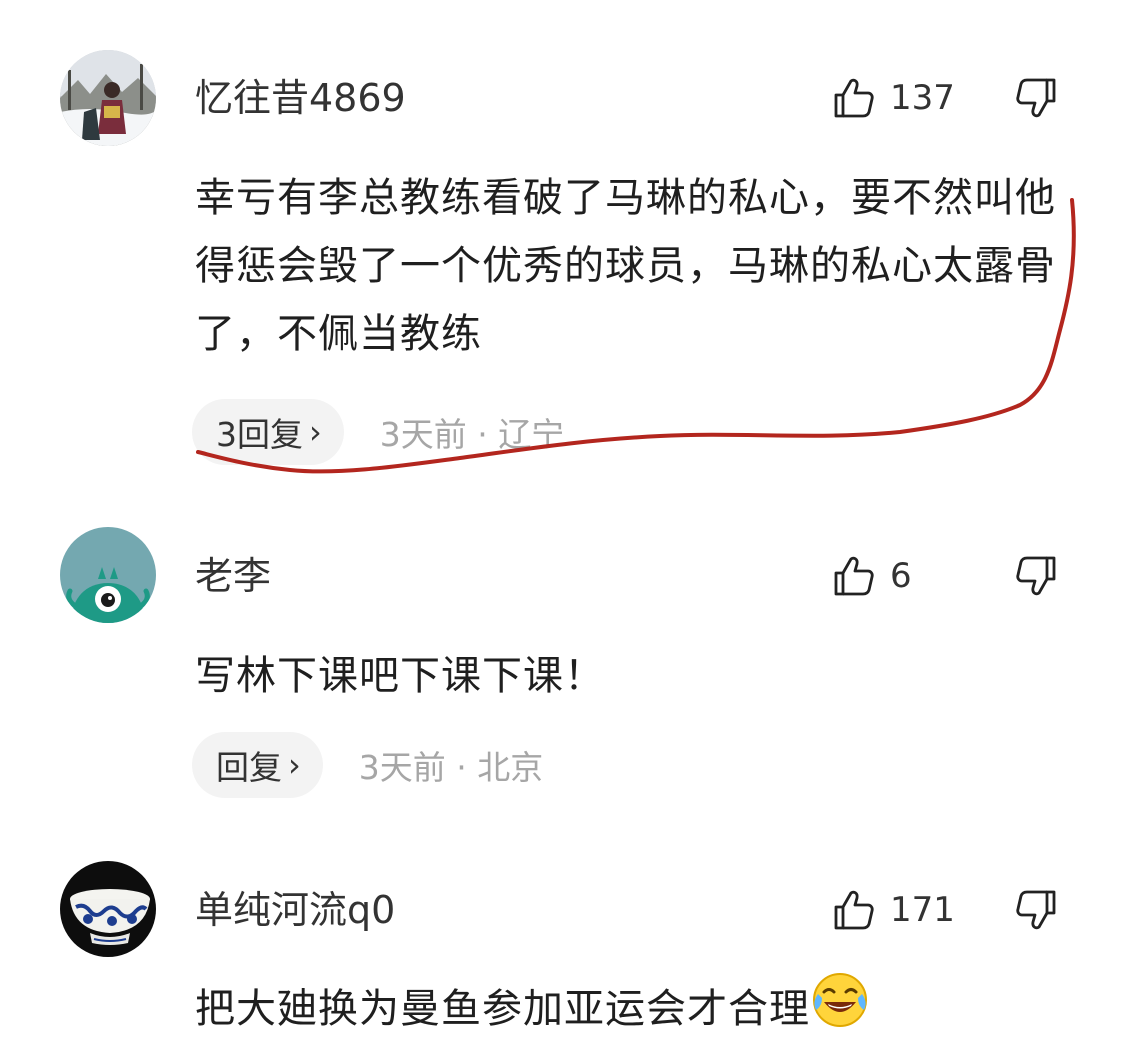 Image resolution: width=1125 pixels, height=1062 pixels. What do you see at coordinates (233, 576) in the screenshot?
I see `username: 老李` at bounding box center [233, 576].